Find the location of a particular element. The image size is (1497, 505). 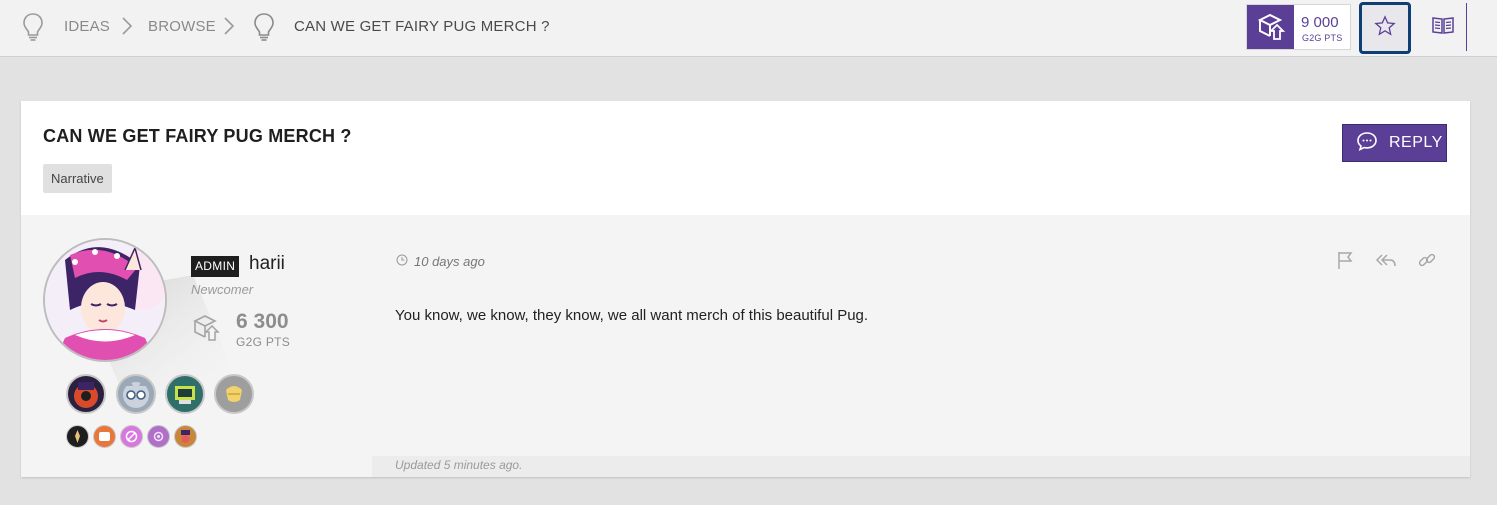

flag-icon is located at coordinates (1345, 260).